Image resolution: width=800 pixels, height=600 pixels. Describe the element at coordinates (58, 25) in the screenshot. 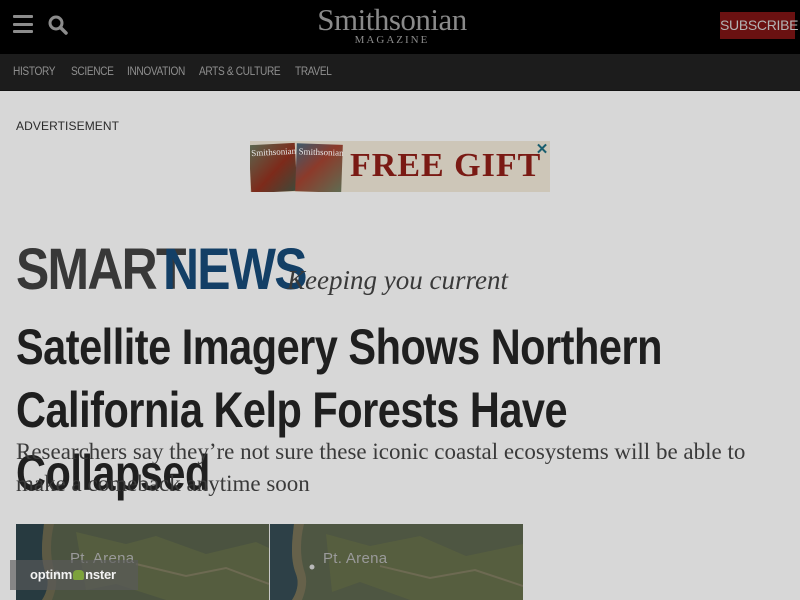

I see `search-icon` at that location.